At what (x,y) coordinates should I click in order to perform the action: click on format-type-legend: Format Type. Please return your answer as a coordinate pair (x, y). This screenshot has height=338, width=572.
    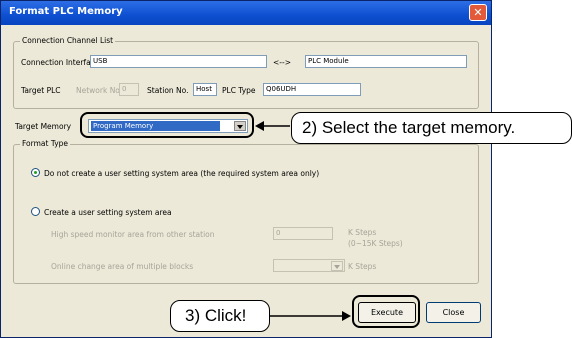
    Looking at the image, I should click on (45, 143).